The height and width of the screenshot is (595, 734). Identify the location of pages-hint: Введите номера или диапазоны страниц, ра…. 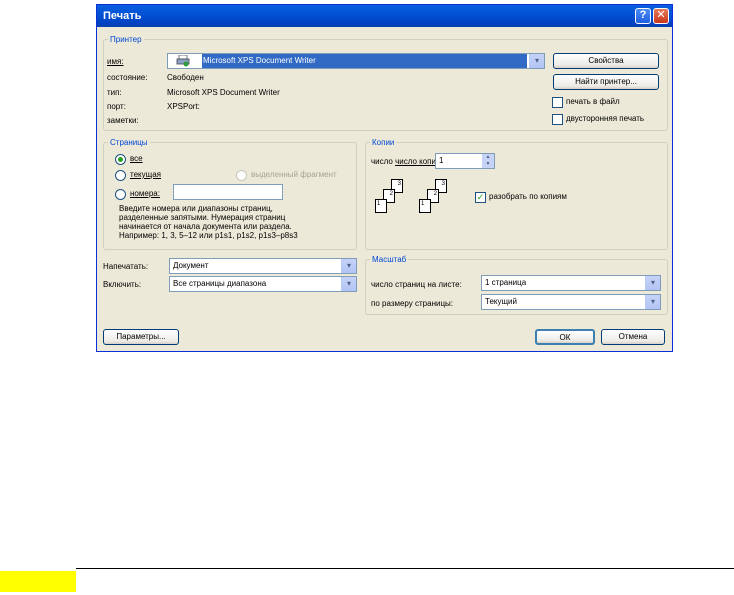
(208, 222).